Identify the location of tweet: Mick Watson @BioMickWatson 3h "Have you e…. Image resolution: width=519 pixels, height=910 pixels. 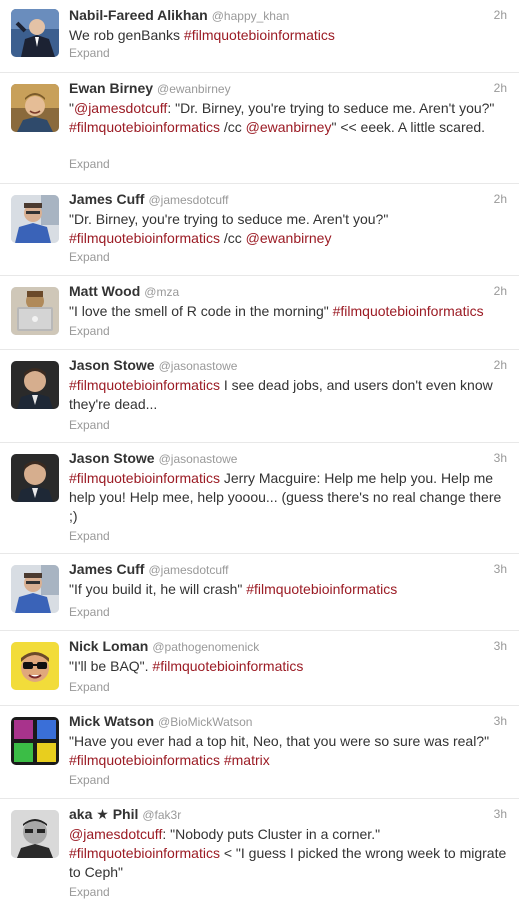
(259, 752).